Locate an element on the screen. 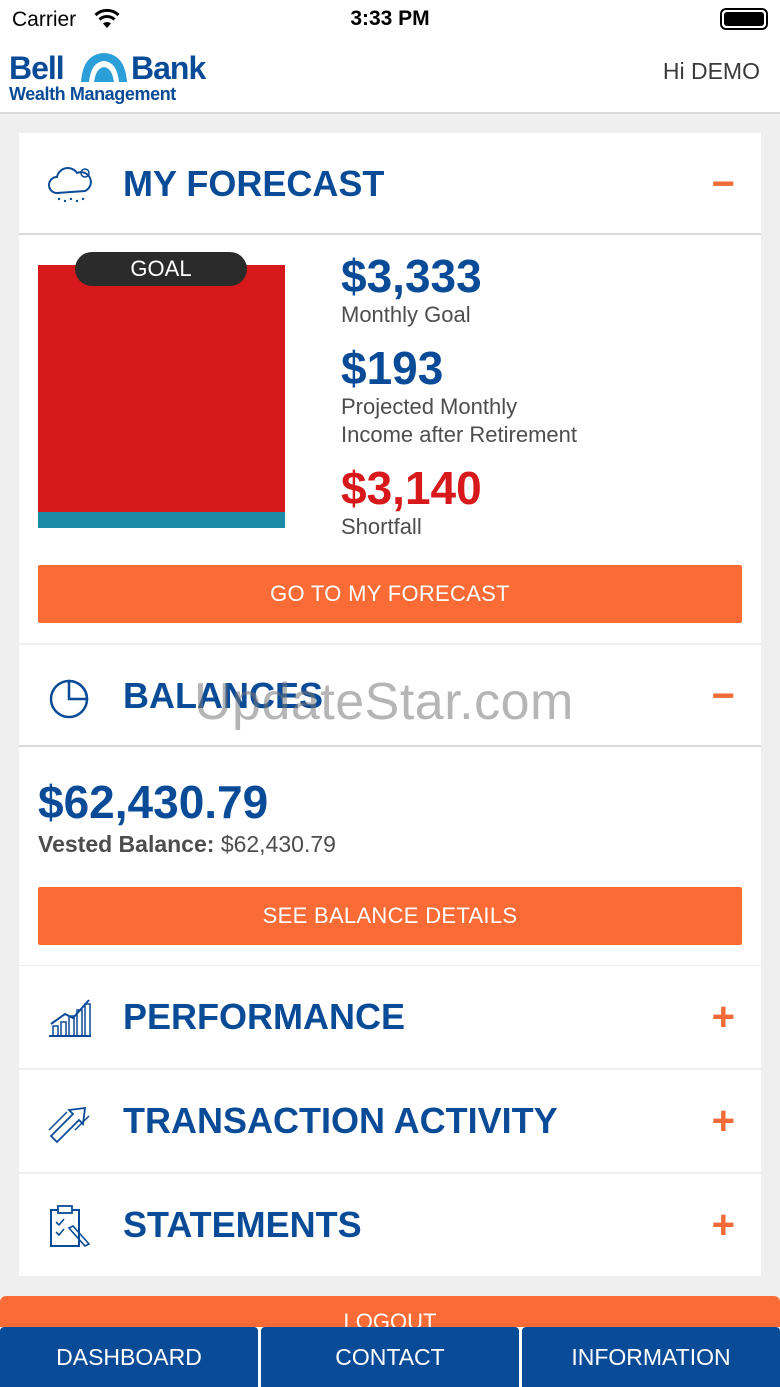  goal-badge: GOAL is located at coordinates (161, 269).